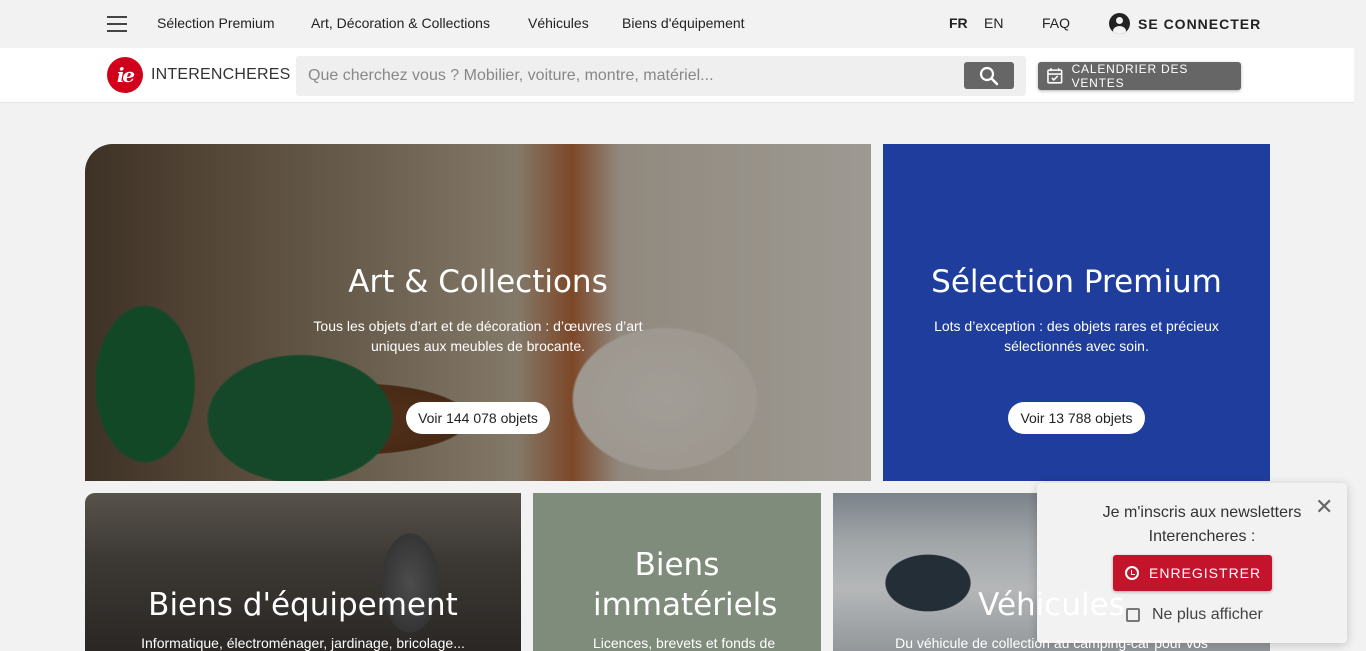 The height and width of the screenshot is (651, 1366). What do you see at coordinates (1076, 418) in the screenshot?
I see `view-objects-button: Voir 13 788 objets` at bounding box center [1076, 418].